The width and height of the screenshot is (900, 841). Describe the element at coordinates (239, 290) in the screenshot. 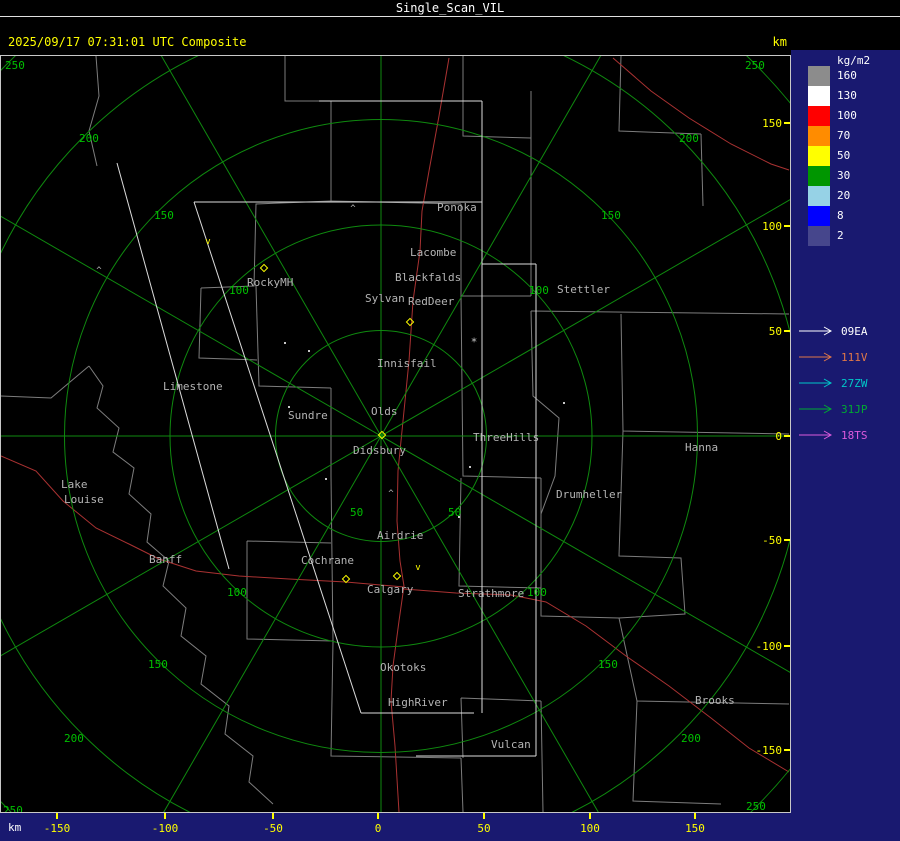

I see `range-ring-label: 100` at that location.